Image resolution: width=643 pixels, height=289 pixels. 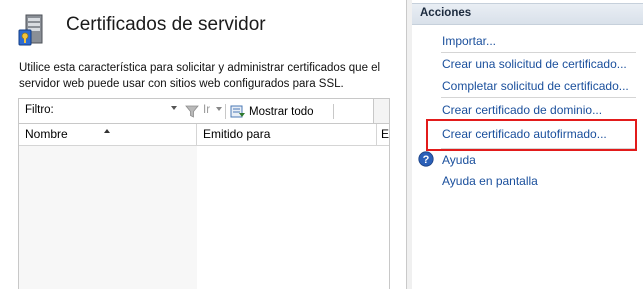 I want to click on column-header-emitido-para: Emitido para, so click(x=287, y=134).